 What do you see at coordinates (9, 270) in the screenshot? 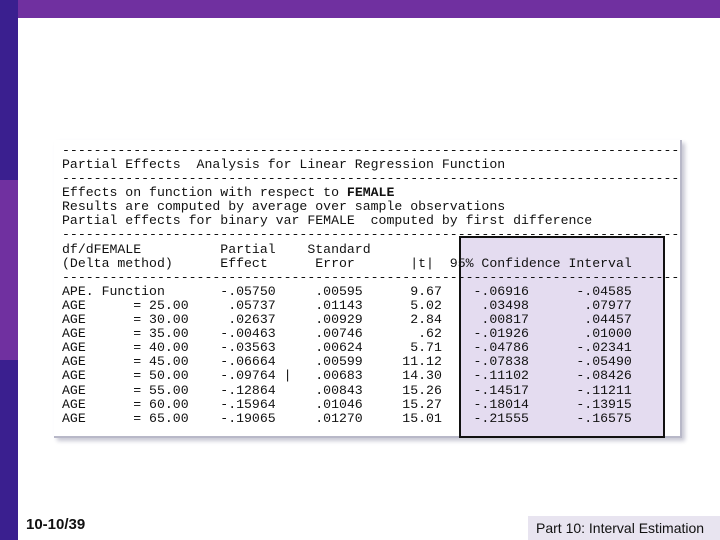
I see `left-accent-bar-middle` at bounding box center [9, 270].